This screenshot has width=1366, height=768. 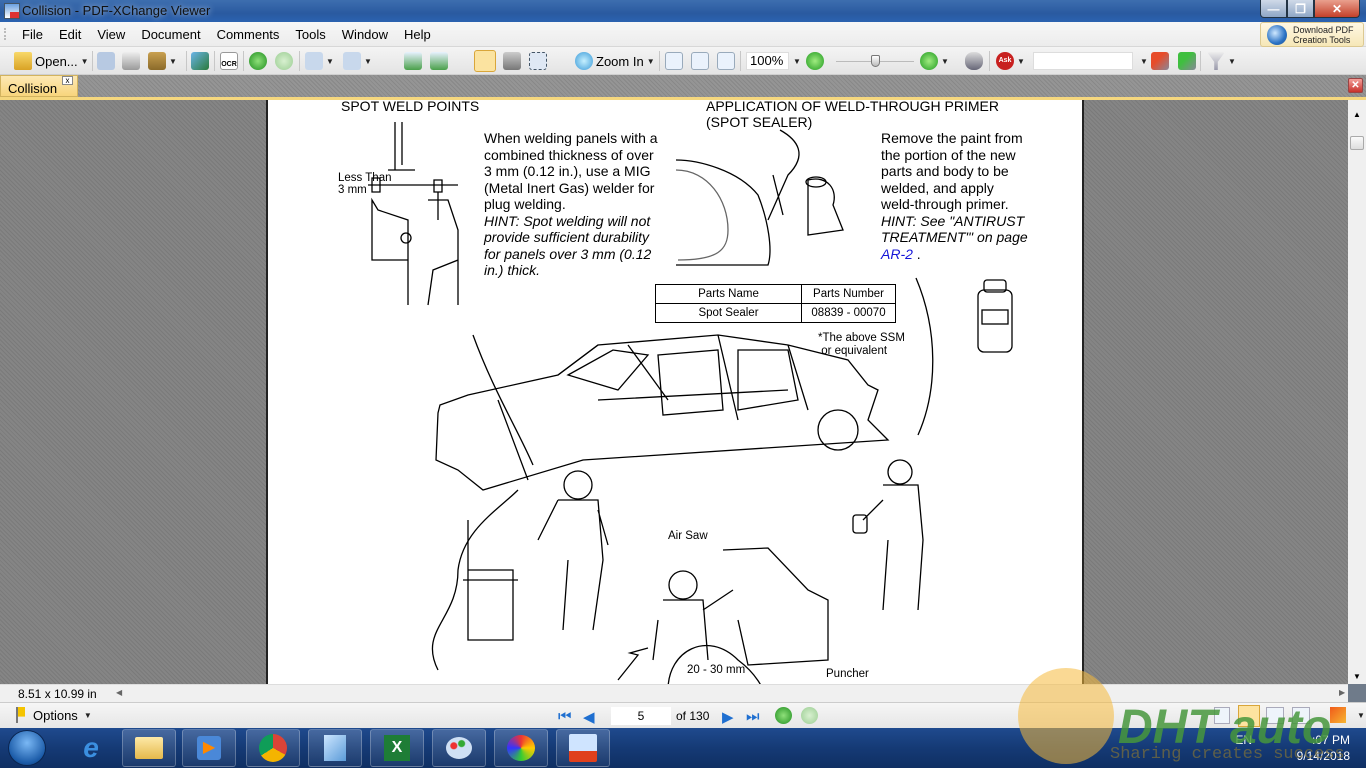 I want to click on hint-line: TREATMENT"' on page, so click(x=954, y=237).